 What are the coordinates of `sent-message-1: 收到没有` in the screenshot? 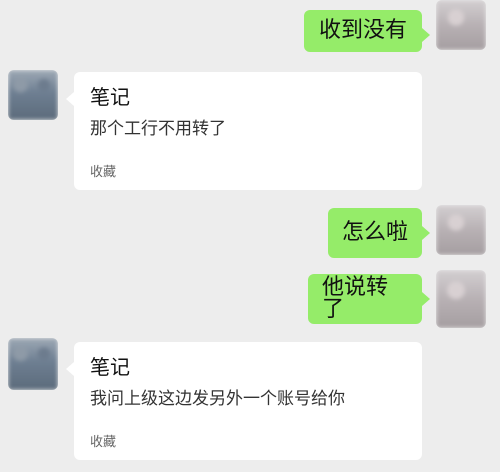 It's located at (367, 31).